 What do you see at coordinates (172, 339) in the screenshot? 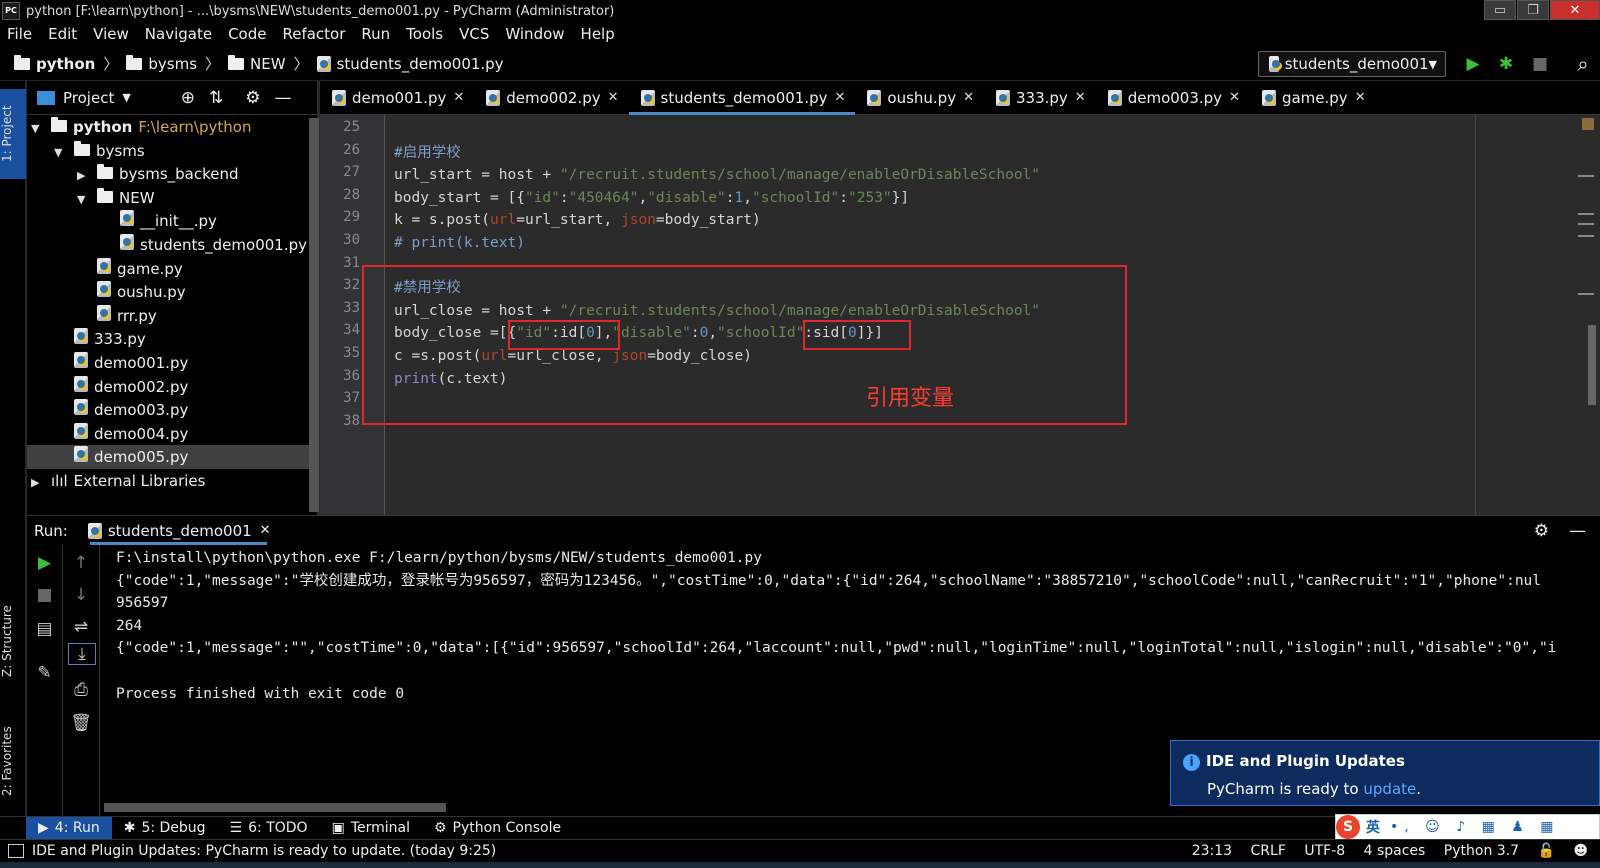
I see `tree-item: 333.py` at bounding box center [172, 339].